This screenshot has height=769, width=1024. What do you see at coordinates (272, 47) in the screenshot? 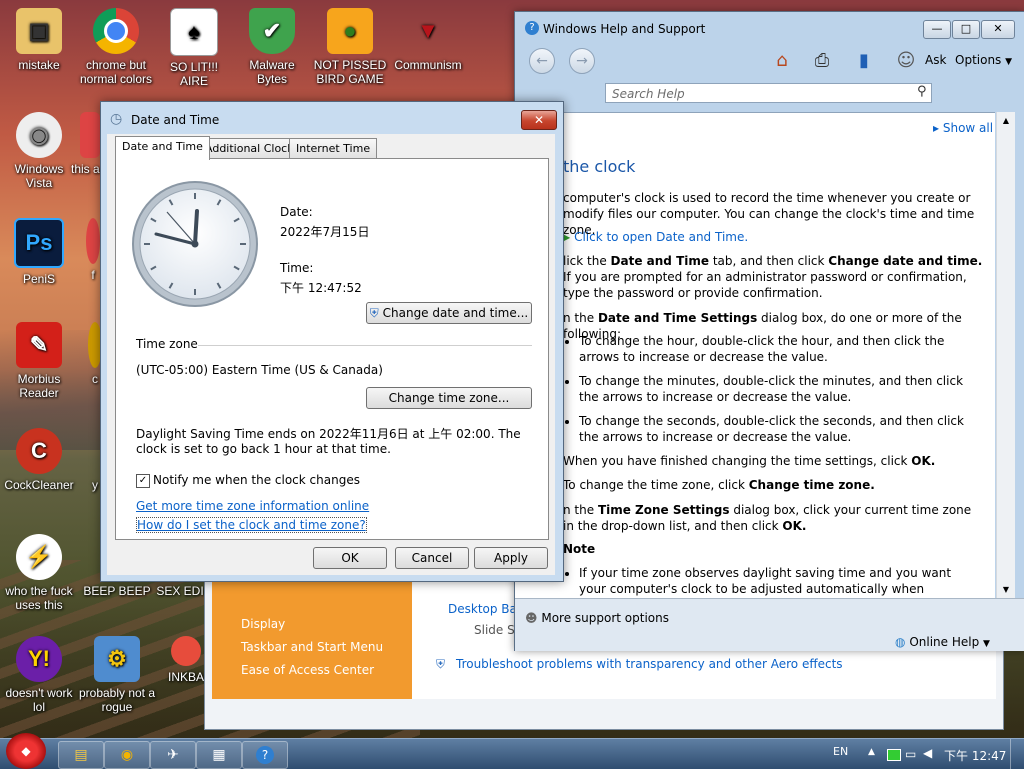
I see `desktop-icon-malwarebytes: ✔ Malware Bytes` at bounding box center [272, 47].